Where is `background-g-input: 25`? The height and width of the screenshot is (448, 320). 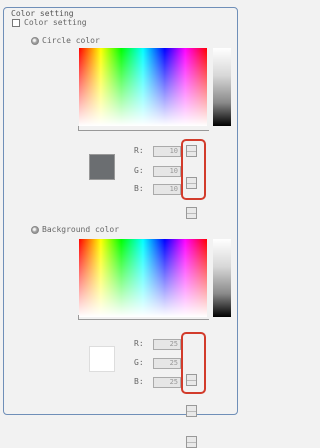 background-g-input: 25 is located at coordinates (167, 363).